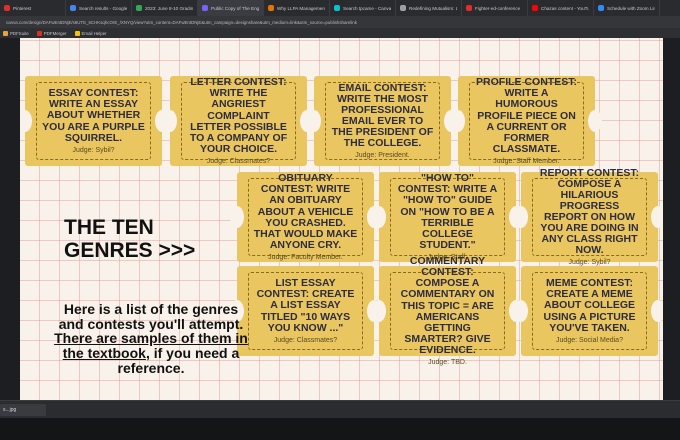 Image resolution: width=680 pixels, height=440 pixels. I want to click on browser-tab: Fighter-ed-conference, so click(495, 8).